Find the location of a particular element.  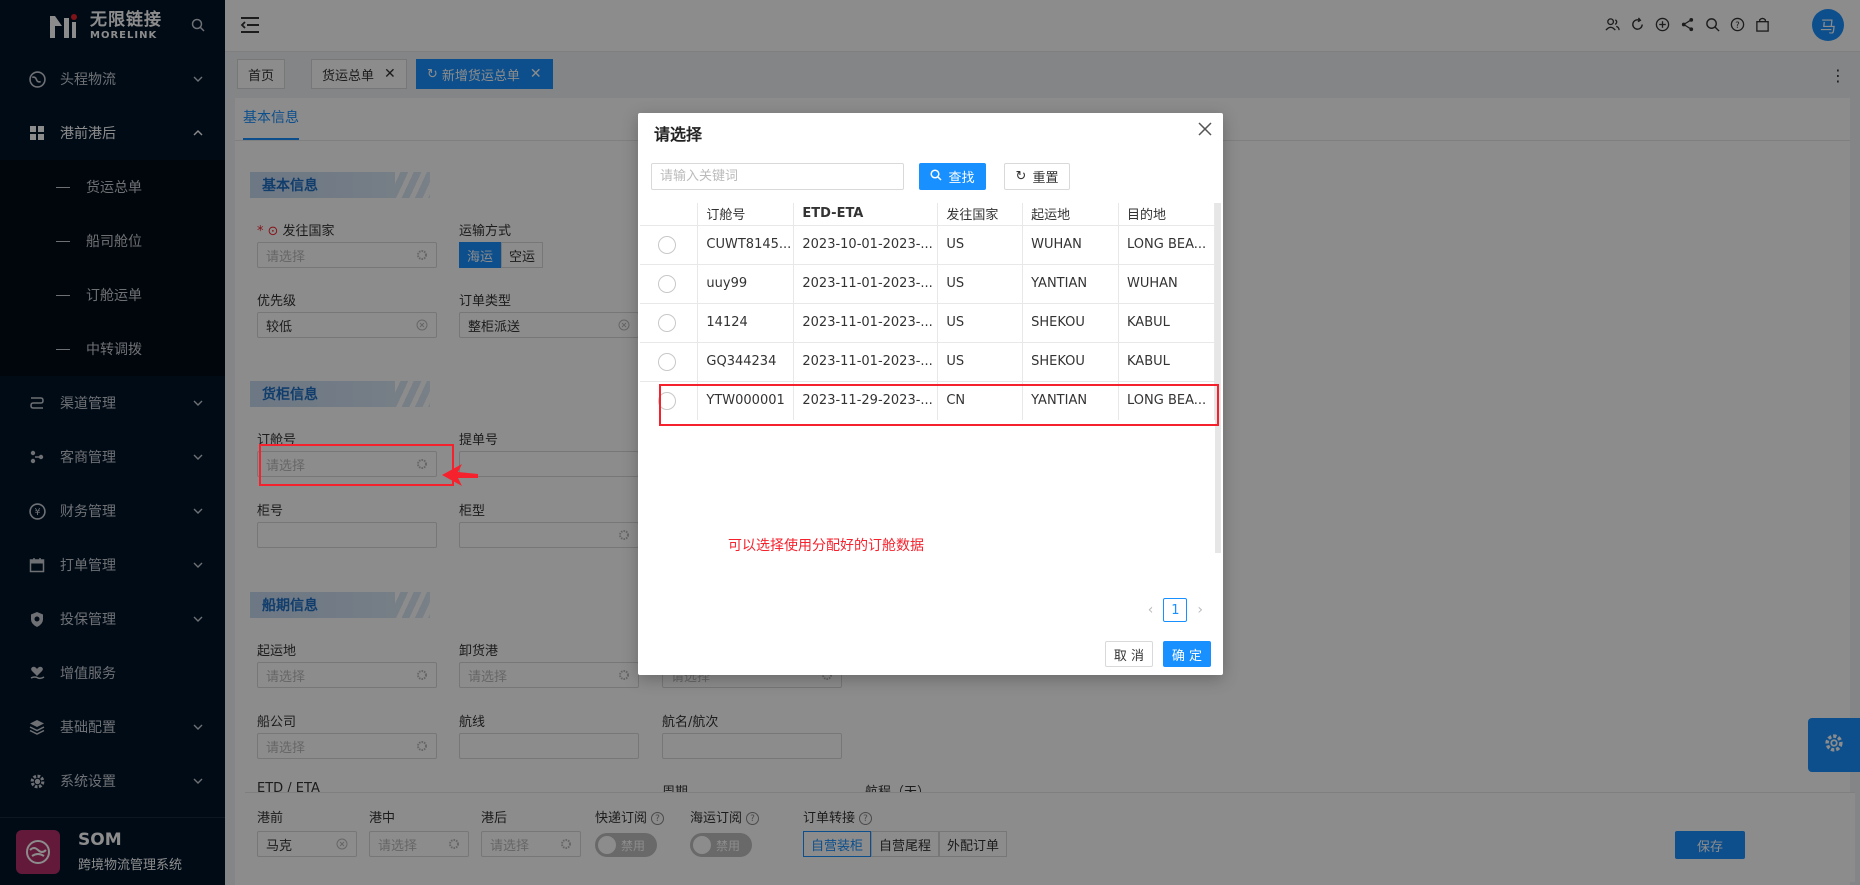

column-header: 目的地 is located at coordinates (1166, 214).